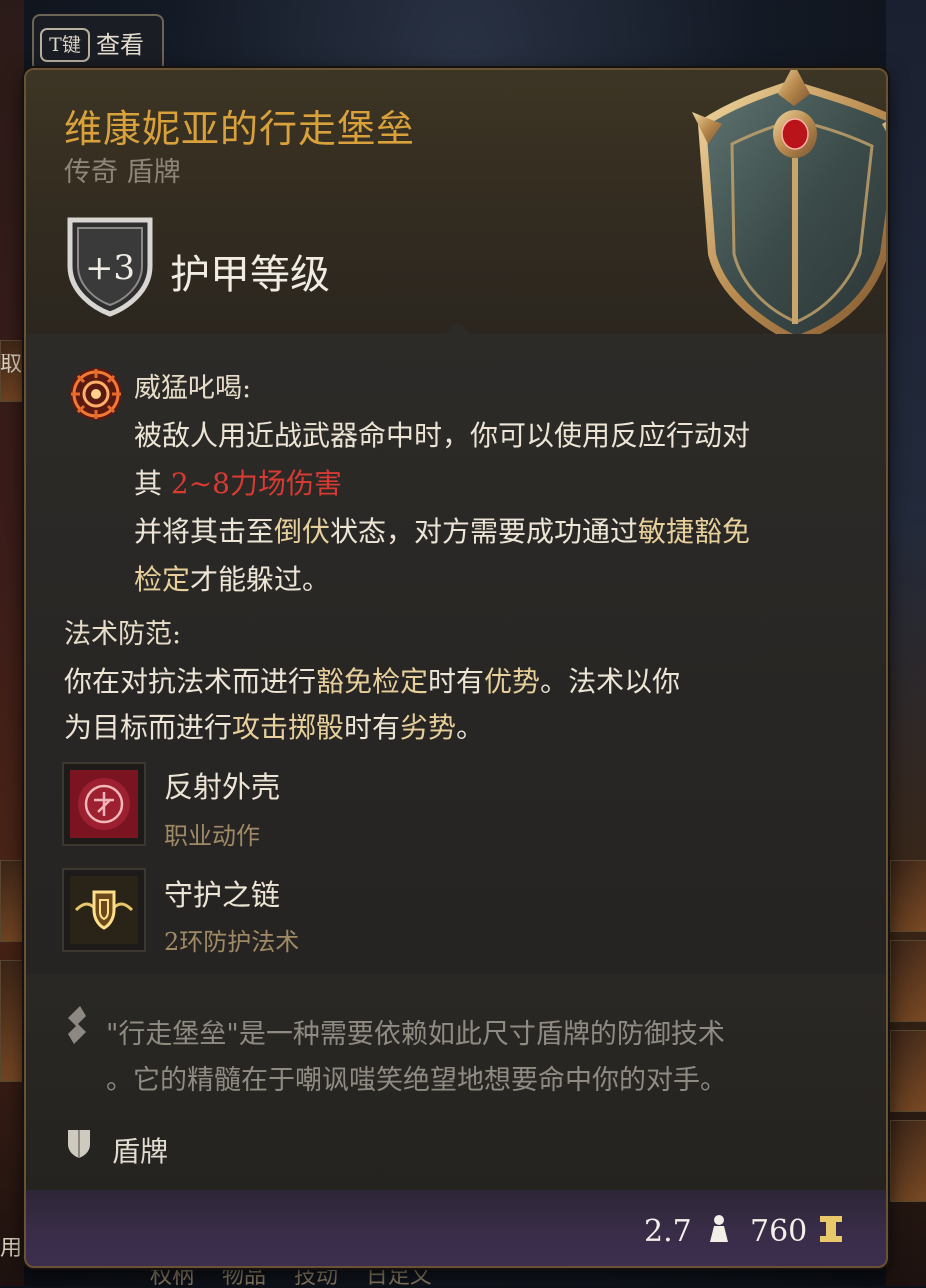  Describe the element at coordinates (484, 531) in the screenshot. I see `passive-text: 状态，对方需要成功通过` at that location.